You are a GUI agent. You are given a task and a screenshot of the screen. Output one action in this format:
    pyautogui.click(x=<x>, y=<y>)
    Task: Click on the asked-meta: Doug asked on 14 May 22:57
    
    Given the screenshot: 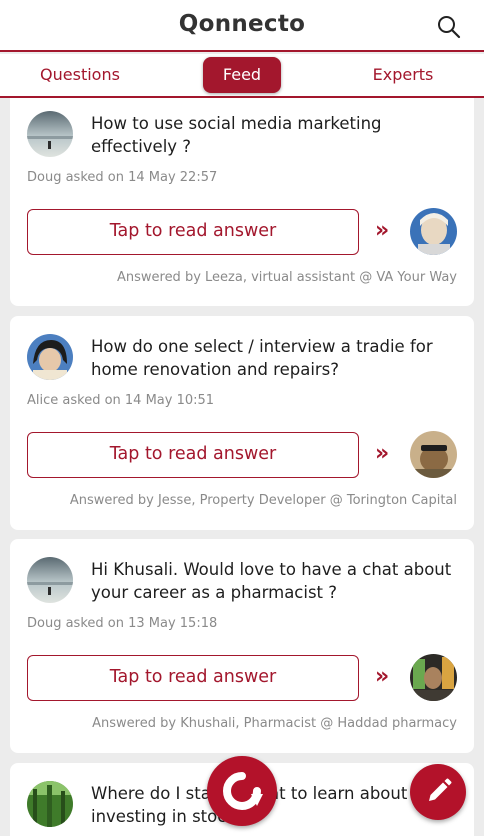 What is the action you would take?
    pyautogui.click(x=122, y=177)
    